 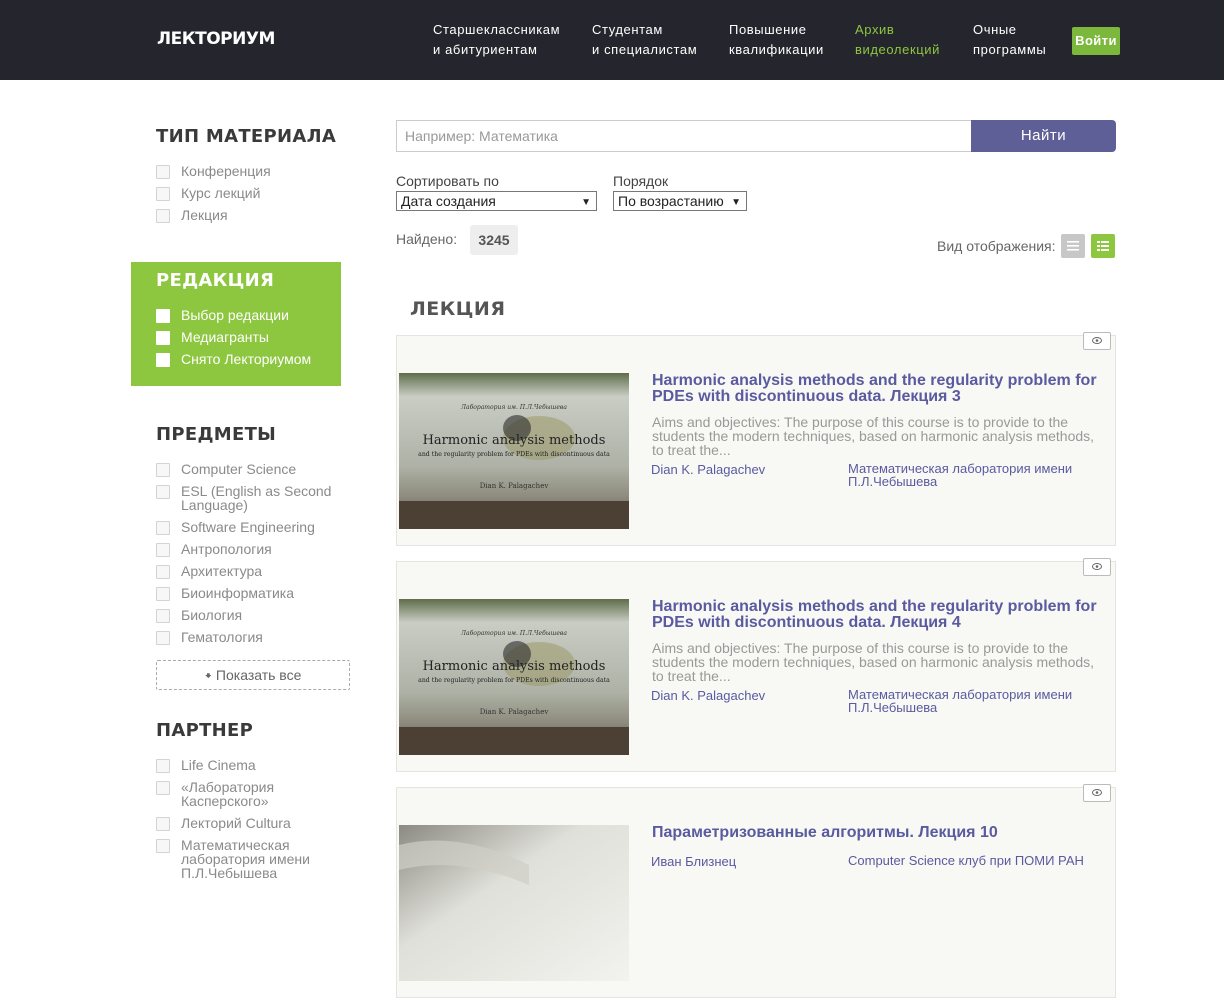 I want to click on filter-checkbox-subject: Биоинформатика, so click(x=252, y=593).